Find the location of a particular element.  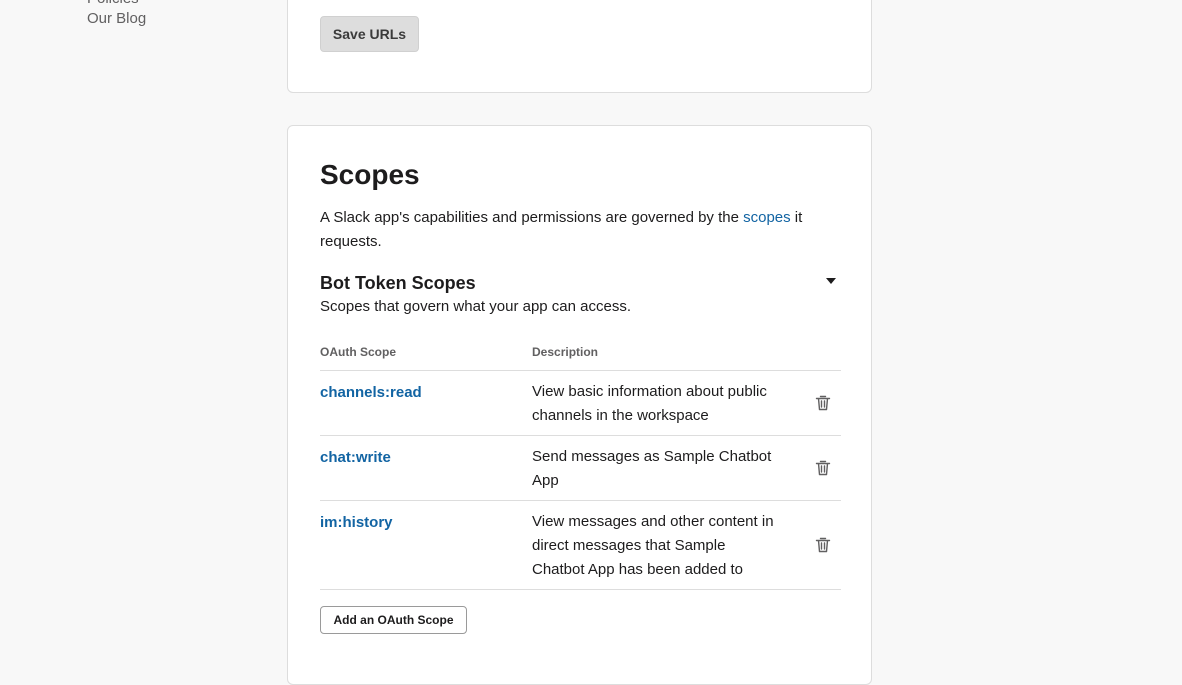

scope-description: Send messages as Sample Chatbot App is located at coordinates (652, 468).